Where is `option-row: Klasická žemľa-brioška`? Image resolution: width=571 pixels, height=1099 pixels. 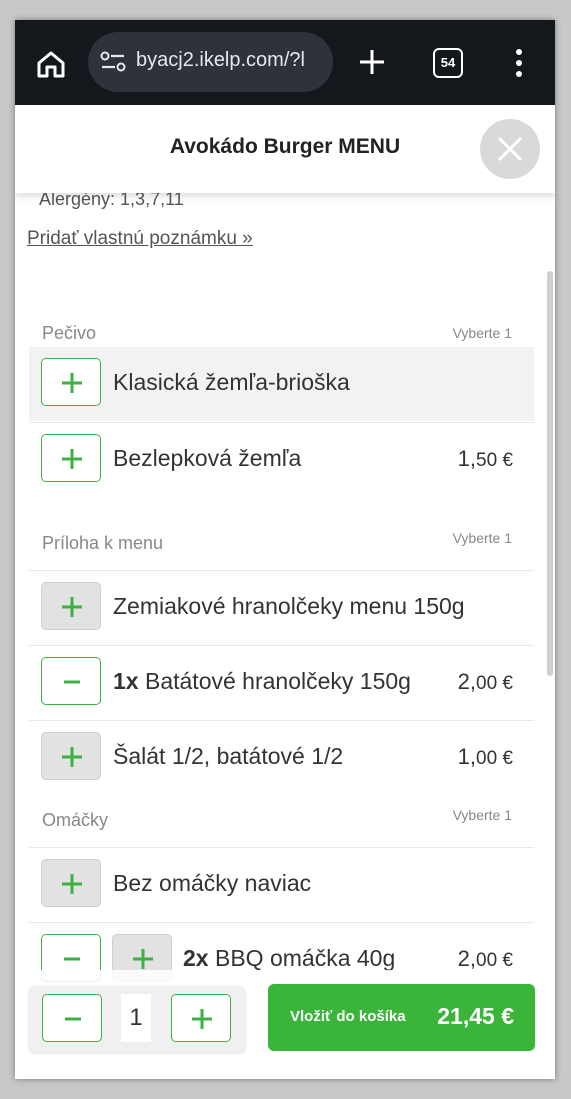
option-row: Klasická žemľa-brioška is located at coordinates (281, 384).